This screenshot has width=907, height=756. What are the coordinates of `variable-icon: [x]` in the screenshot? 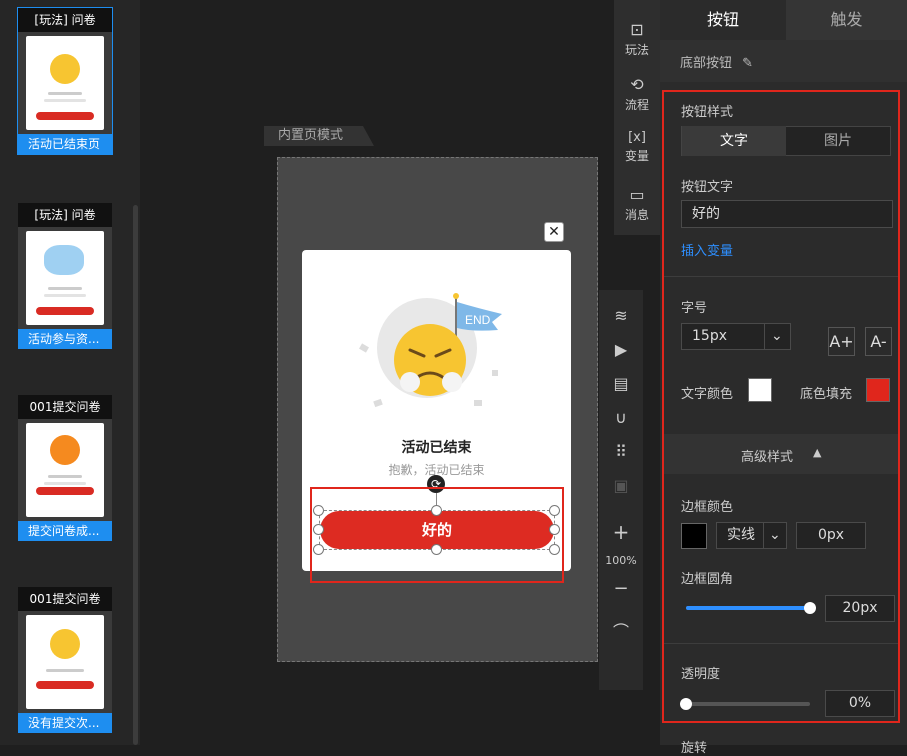 It's located at (637, 137).